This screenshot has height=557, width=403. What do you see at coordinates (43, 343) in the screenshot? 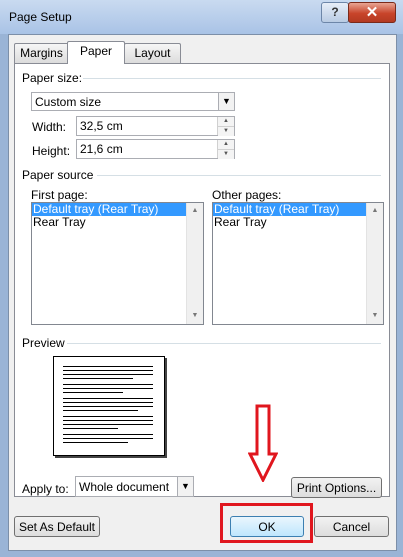
I see `preview-group-label: Preview` at bounding box center [43, 343].